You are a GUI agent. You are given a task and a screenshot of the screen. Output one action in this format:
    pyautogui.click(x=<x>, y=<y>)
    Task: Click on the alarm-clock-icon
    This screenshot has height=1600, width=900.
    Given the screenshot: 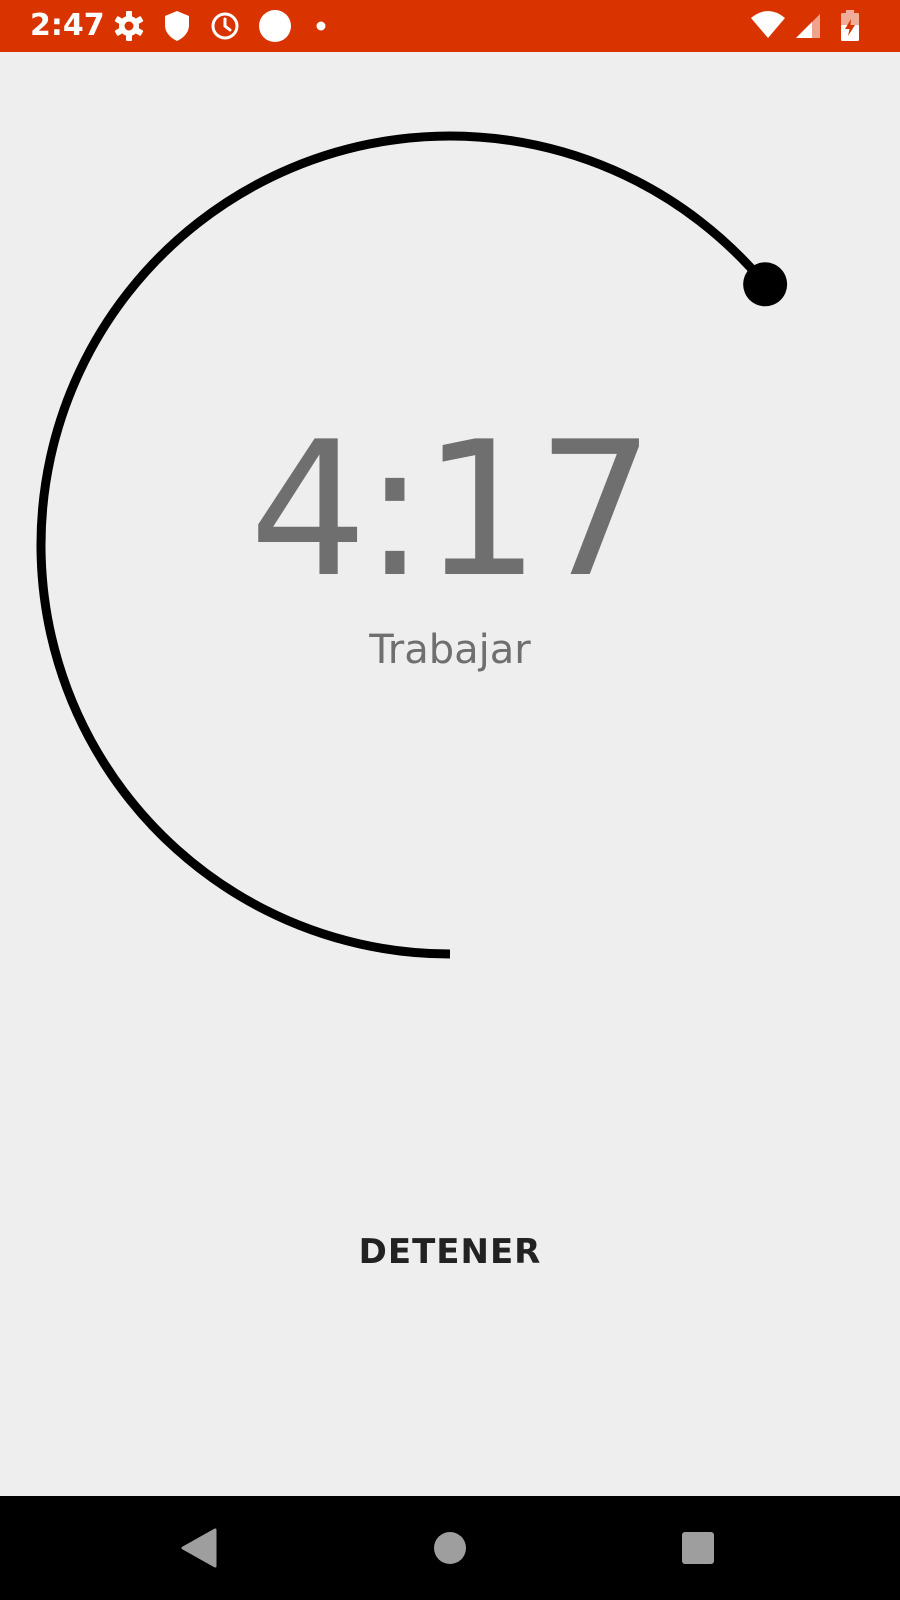 What is the action you would take?
    pyautogui.click(x=225, y=28)
    